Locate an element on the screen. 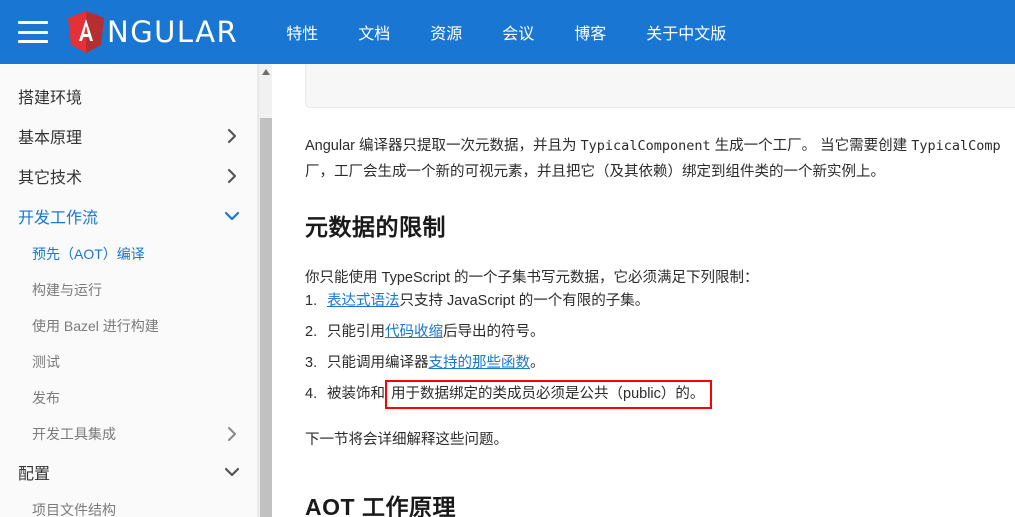 The height and width of the screenshot is (517, 1015). list-item-pre: 被装饰和 is located at coordinates (356, 394).